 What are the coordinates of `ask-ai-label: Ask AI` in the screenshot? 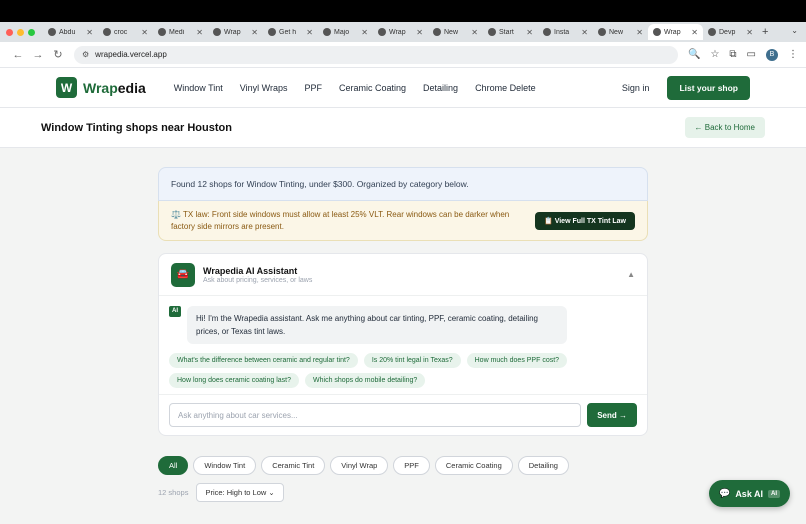 It's located at (749, 493).